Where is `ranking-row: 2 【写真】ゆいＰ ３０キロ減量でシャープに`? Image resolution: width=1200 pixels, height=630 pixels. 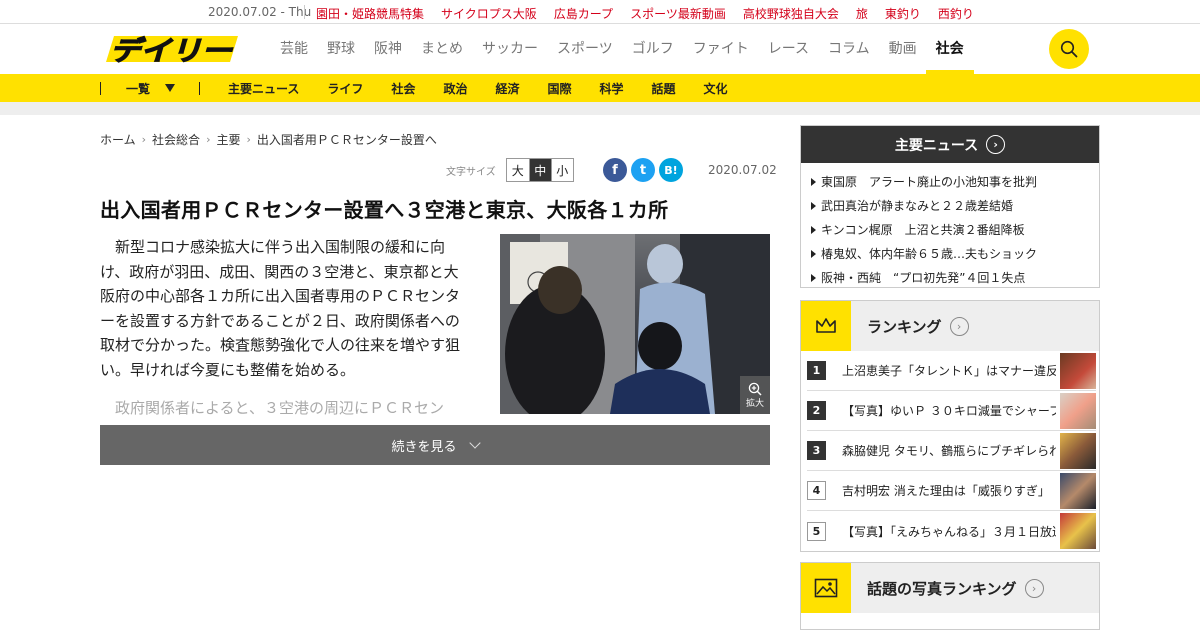 ranking-row: 2 【写真】ゆいＰ ３０キロ減量でシャープに is located at coordinates (951, 411).